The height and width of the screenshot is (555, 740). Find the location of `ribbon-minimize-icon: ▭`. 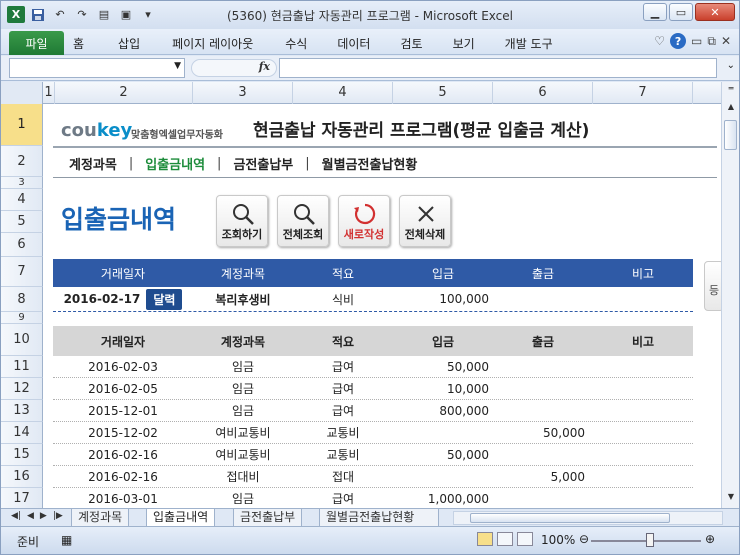

ribbon-minimize-icon: ▭ is located at coordinates (696, 41).